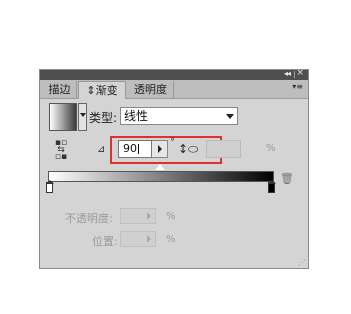  I want to click on gradient-preview-swatch, so click(63, 117).